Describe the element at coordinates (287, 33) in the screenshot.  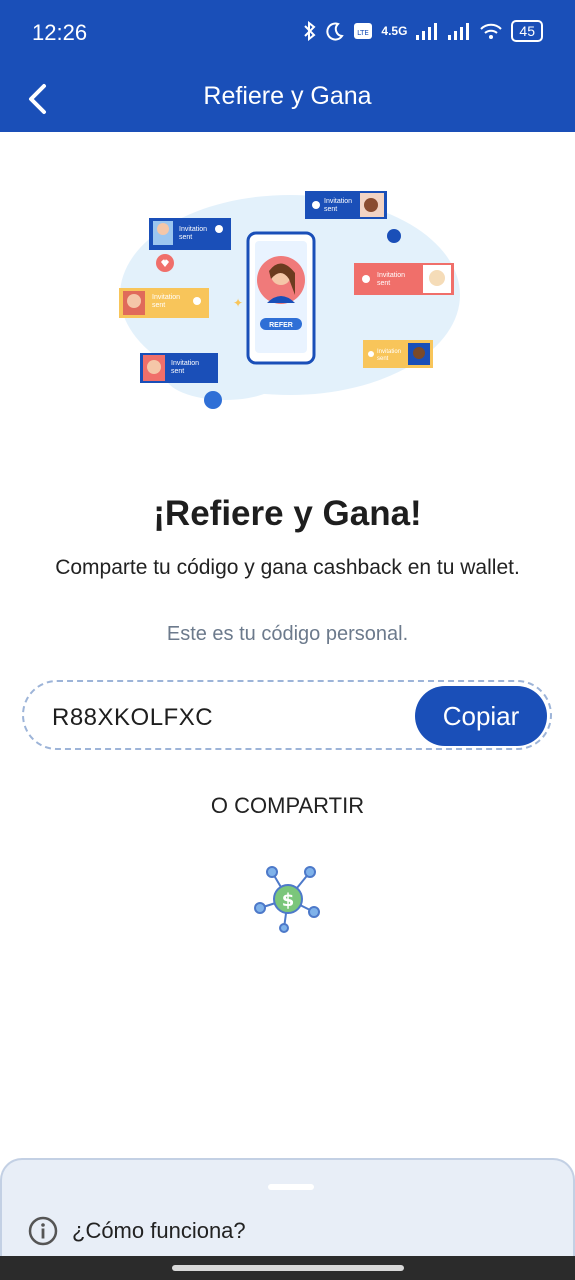
I see `status-bar: 12:26 LTE 4.5G 45` at that location.